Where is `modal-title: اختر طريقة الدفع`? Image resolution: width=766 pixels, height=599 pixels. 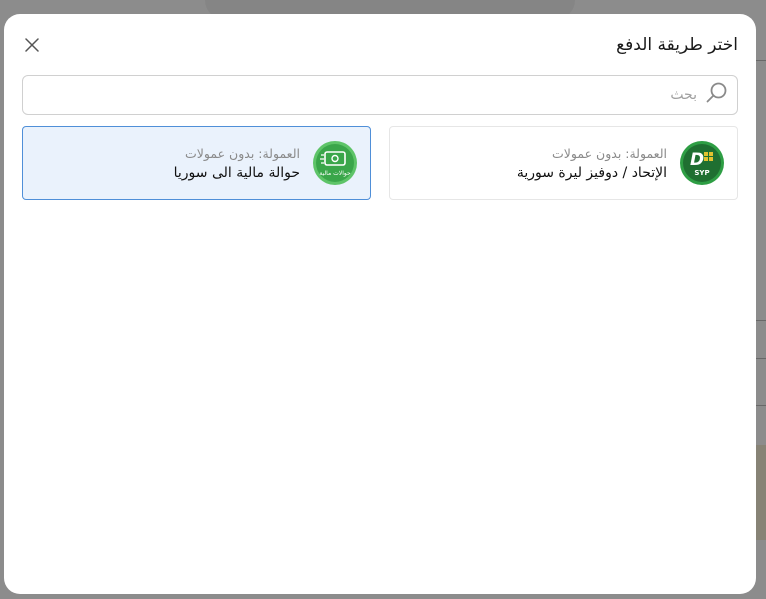 modal-title: اختر طريقة الدفع is located at coordinates (677, 45).